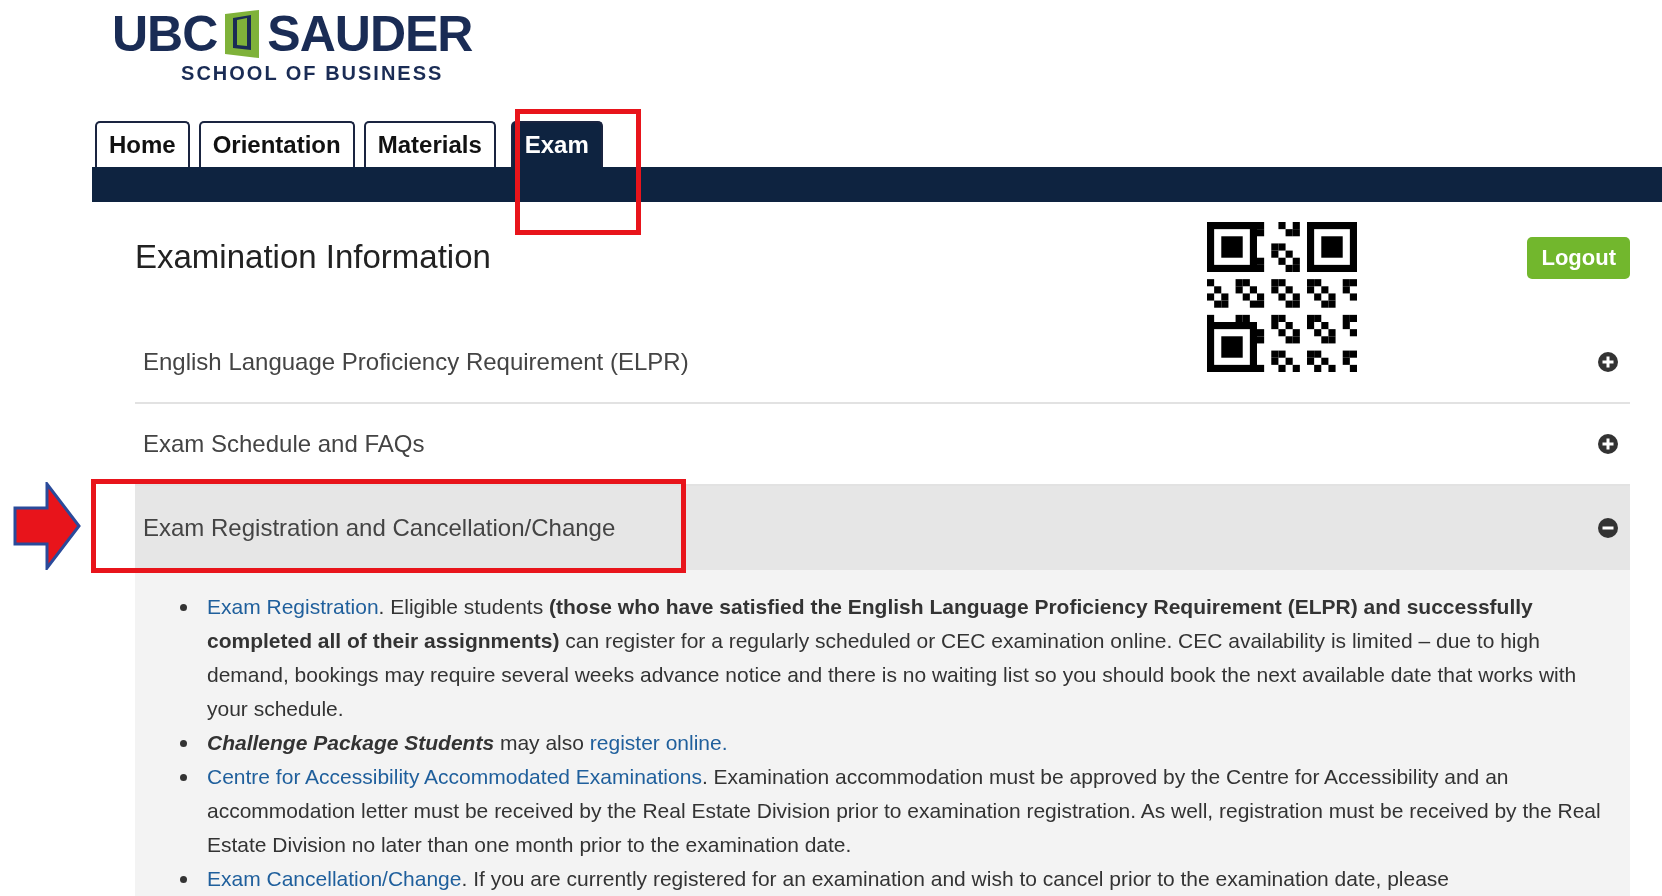  I want to click on nav-tab: Materials, so click(429, 144).